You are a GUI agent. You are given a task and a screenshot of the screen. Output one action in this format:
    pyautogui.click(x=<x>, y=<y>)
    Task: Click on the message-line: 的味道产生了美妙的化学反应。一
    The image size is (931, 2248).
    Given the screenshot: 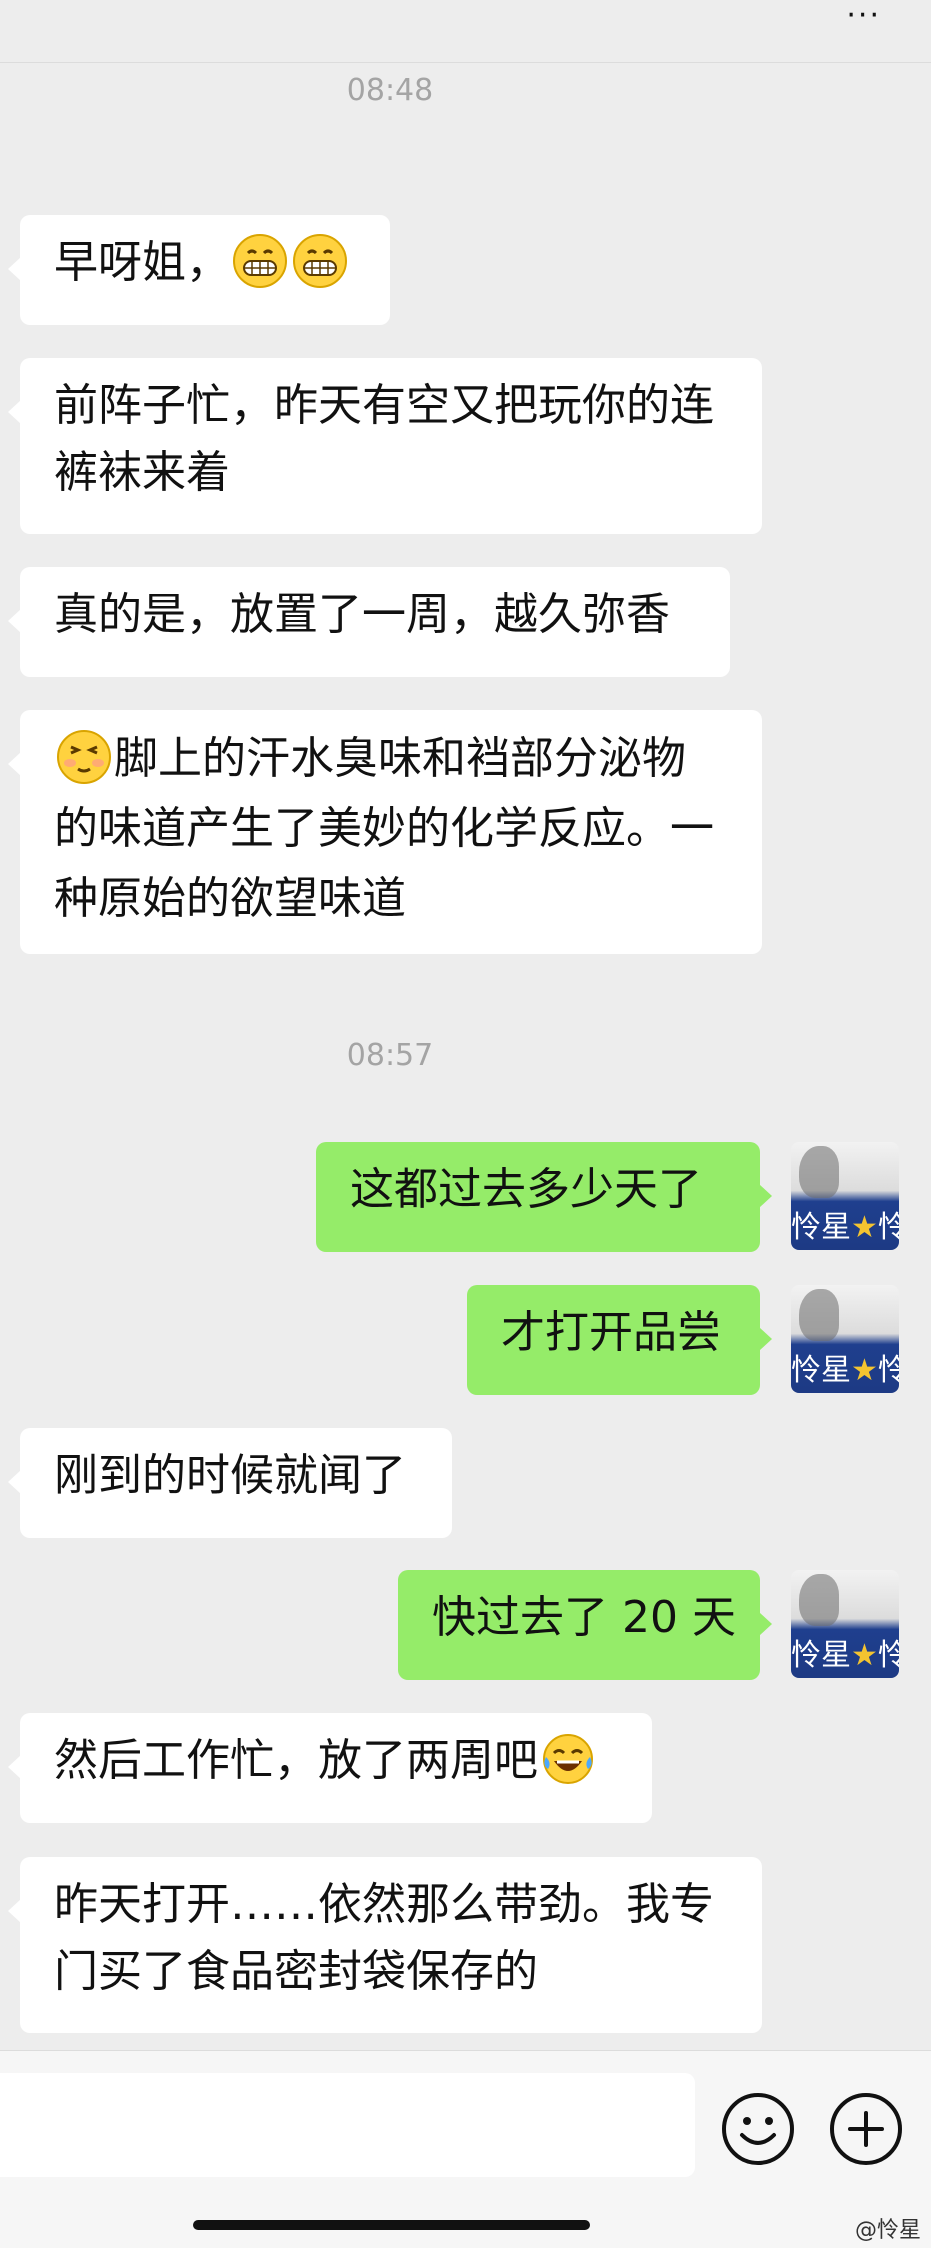 What is the action you would take?
    pyautogui.click(x=384, y=828)
    